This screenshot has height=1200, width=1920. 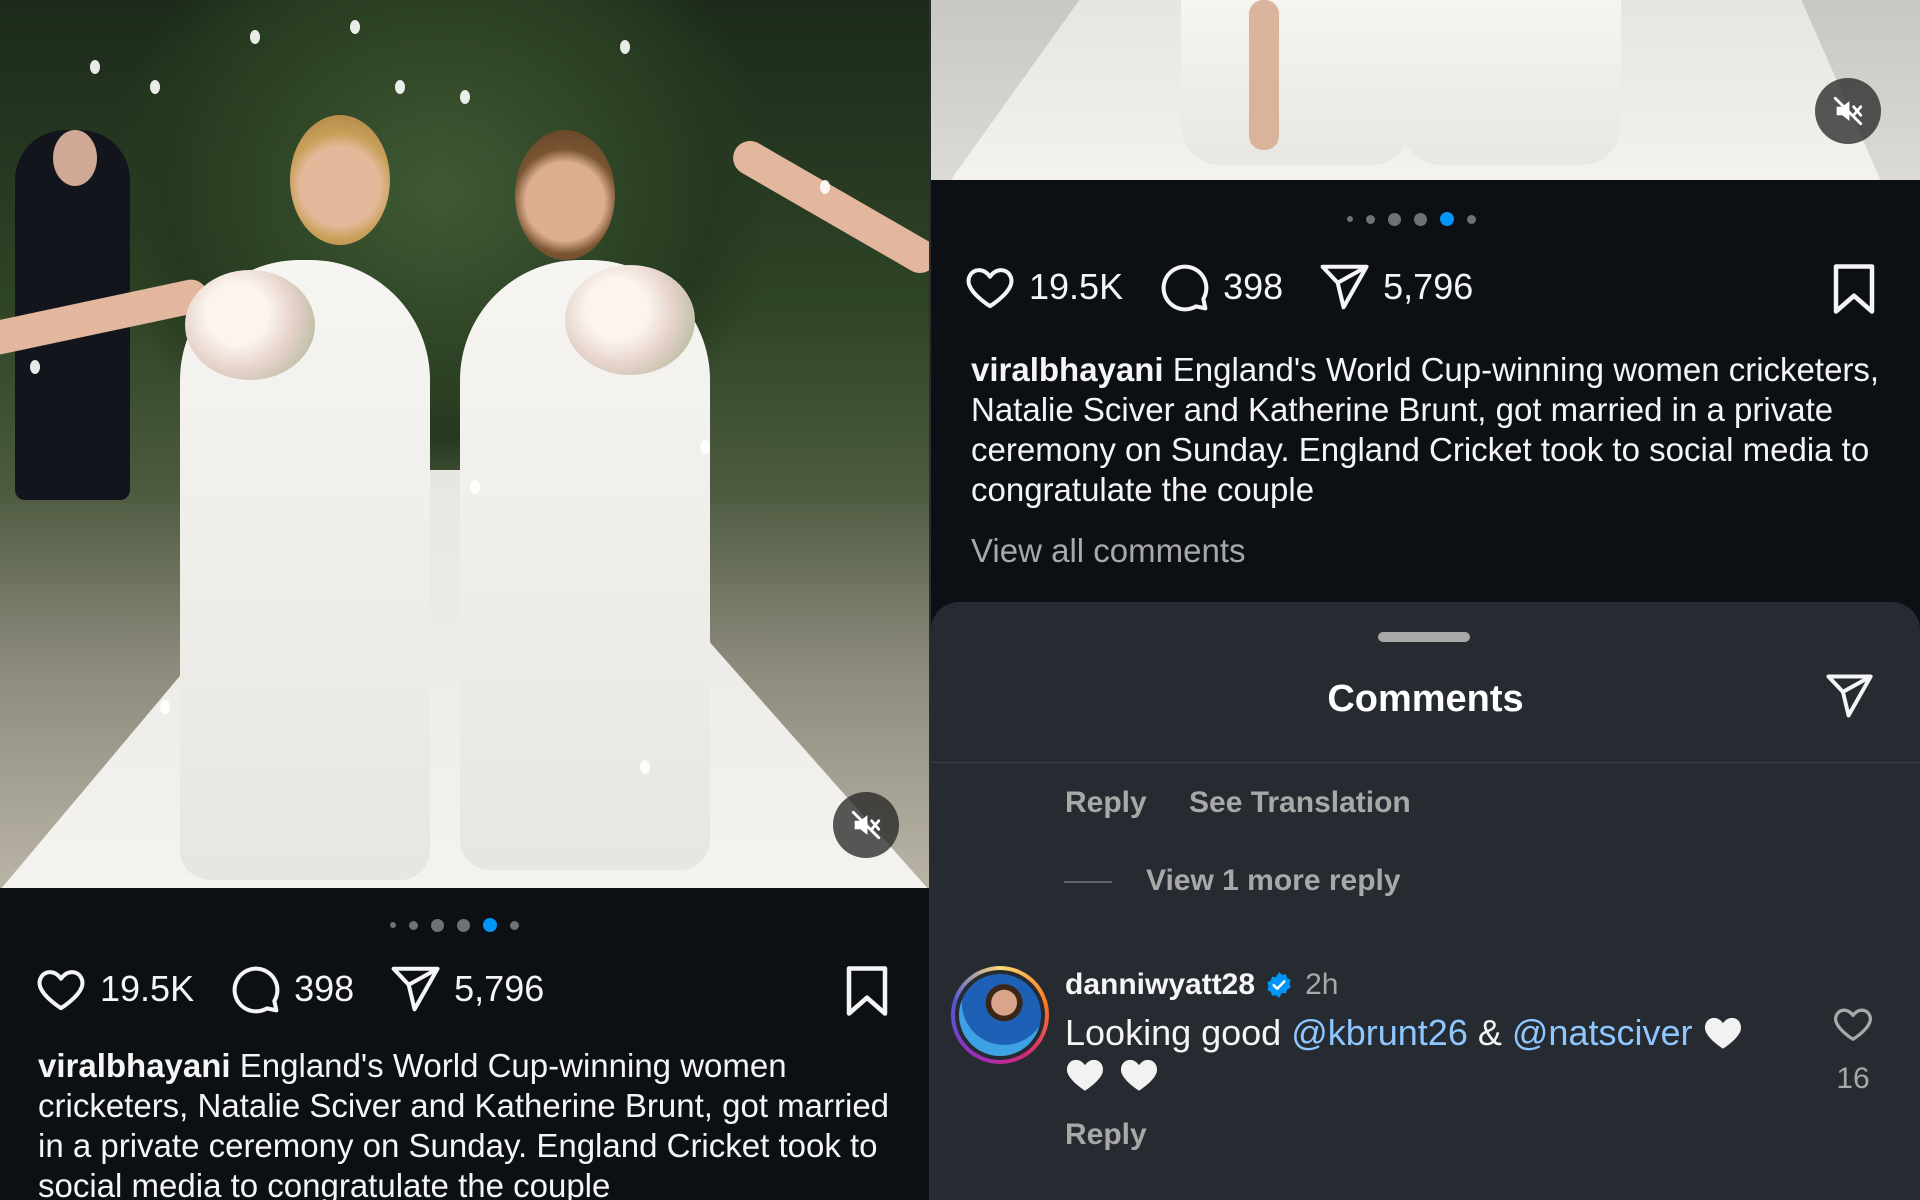 What do you see at coordinates (1264, 75) in the screenshot?
I see `photo-leg` at bounding box center [1264, 75].